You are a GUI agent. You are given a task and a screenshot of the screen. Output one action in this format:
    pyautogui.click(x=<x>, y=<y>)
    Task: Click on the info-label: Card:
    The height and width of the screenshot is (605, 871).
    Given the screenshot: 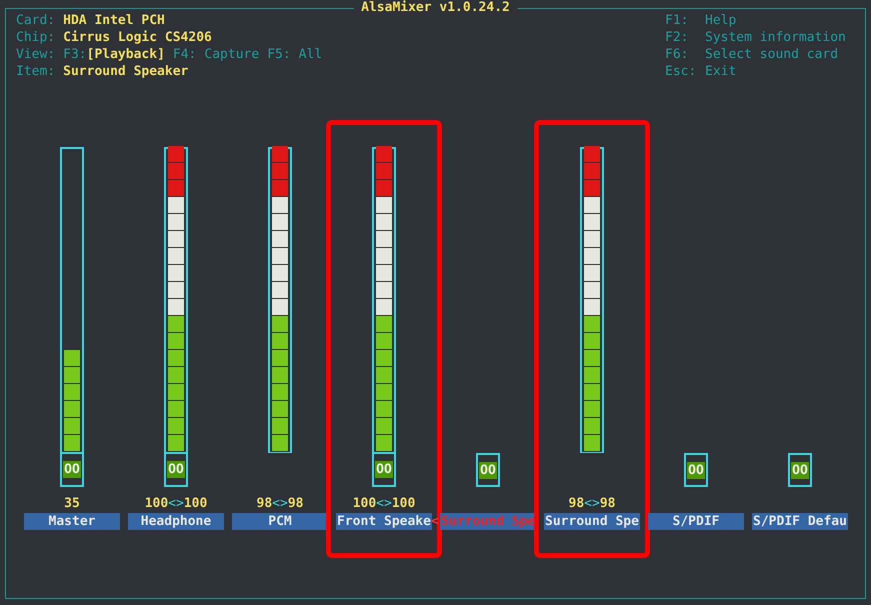 What is the action you would take?
    pyautogui.click(x=36, y=20)
    